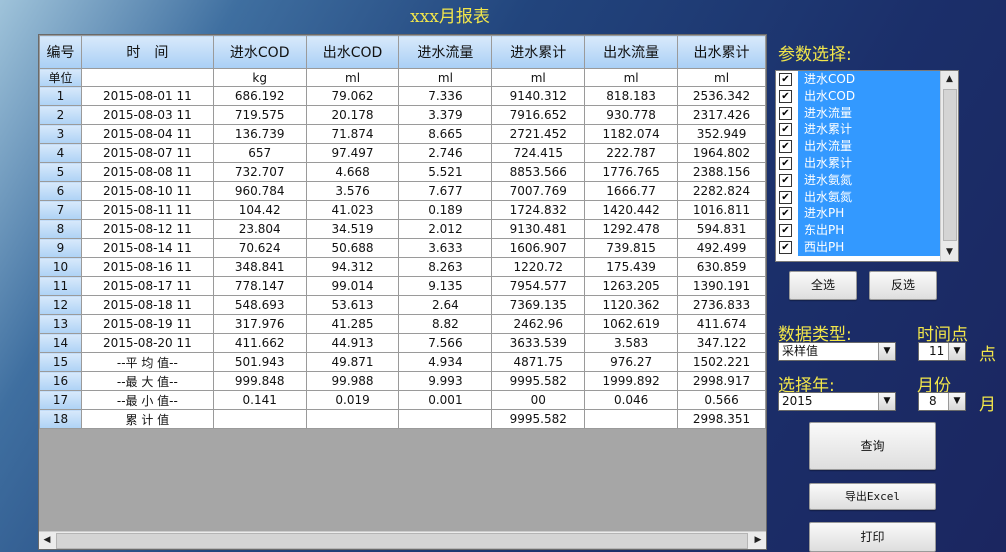 The height and width of the screenshot is (552, 1006). I want to click on table-cell: 9140.312, so click(538, 96).